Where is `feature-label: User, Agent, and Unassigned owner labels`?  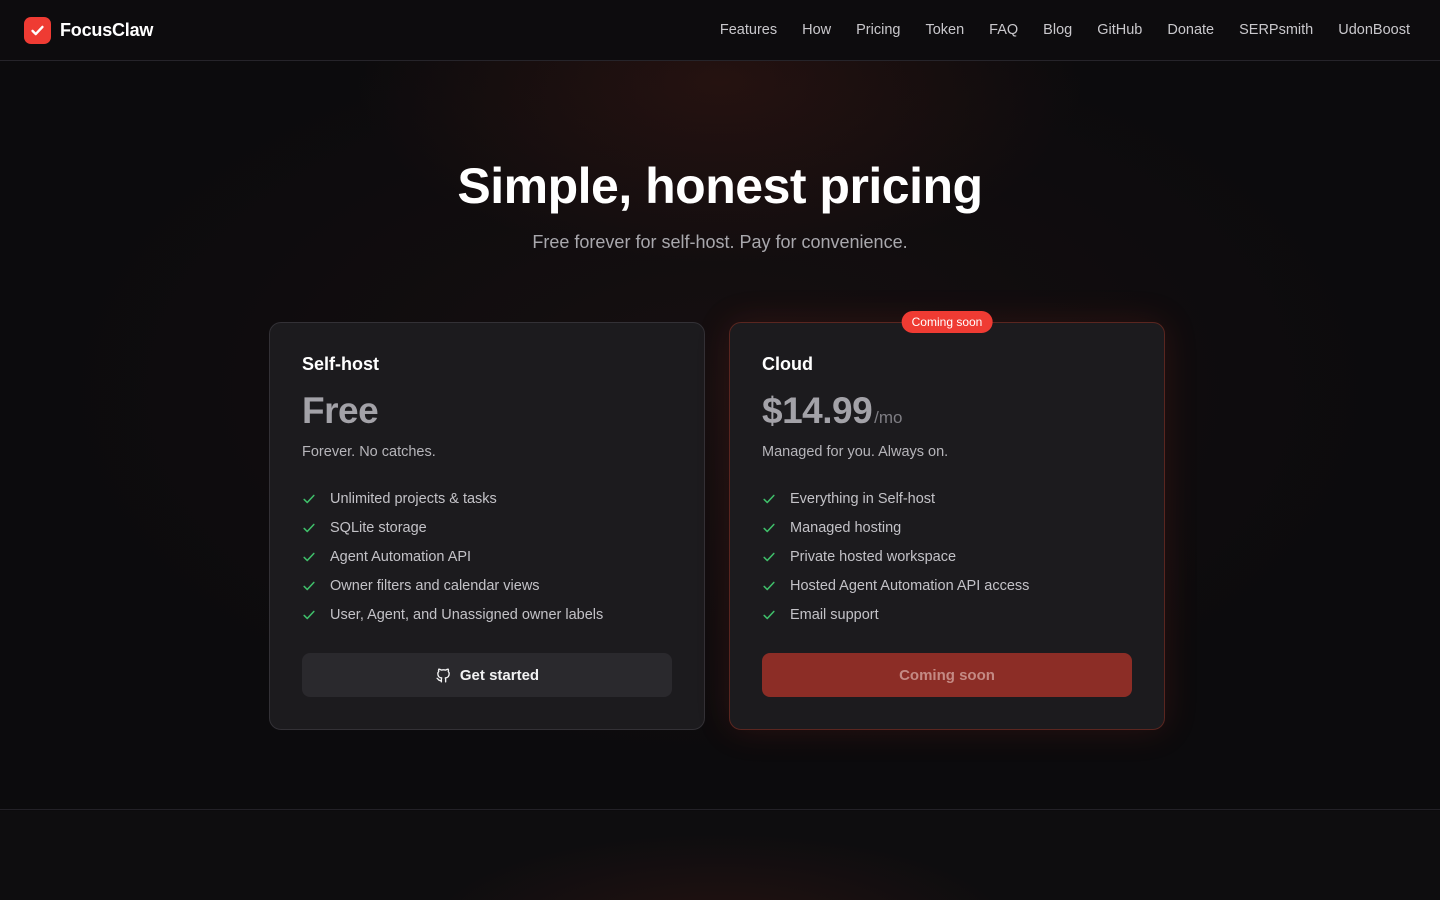 feature-label: User, Agent, and Unassigned owner labels is located at coordinates (467, 614).